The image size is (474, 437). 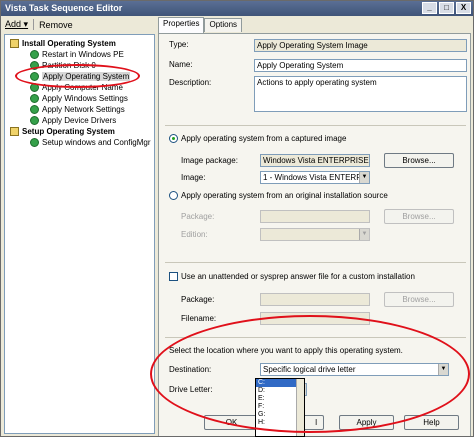 I want to click on tab-strip: Properties Options, so click(x=200, y=25).